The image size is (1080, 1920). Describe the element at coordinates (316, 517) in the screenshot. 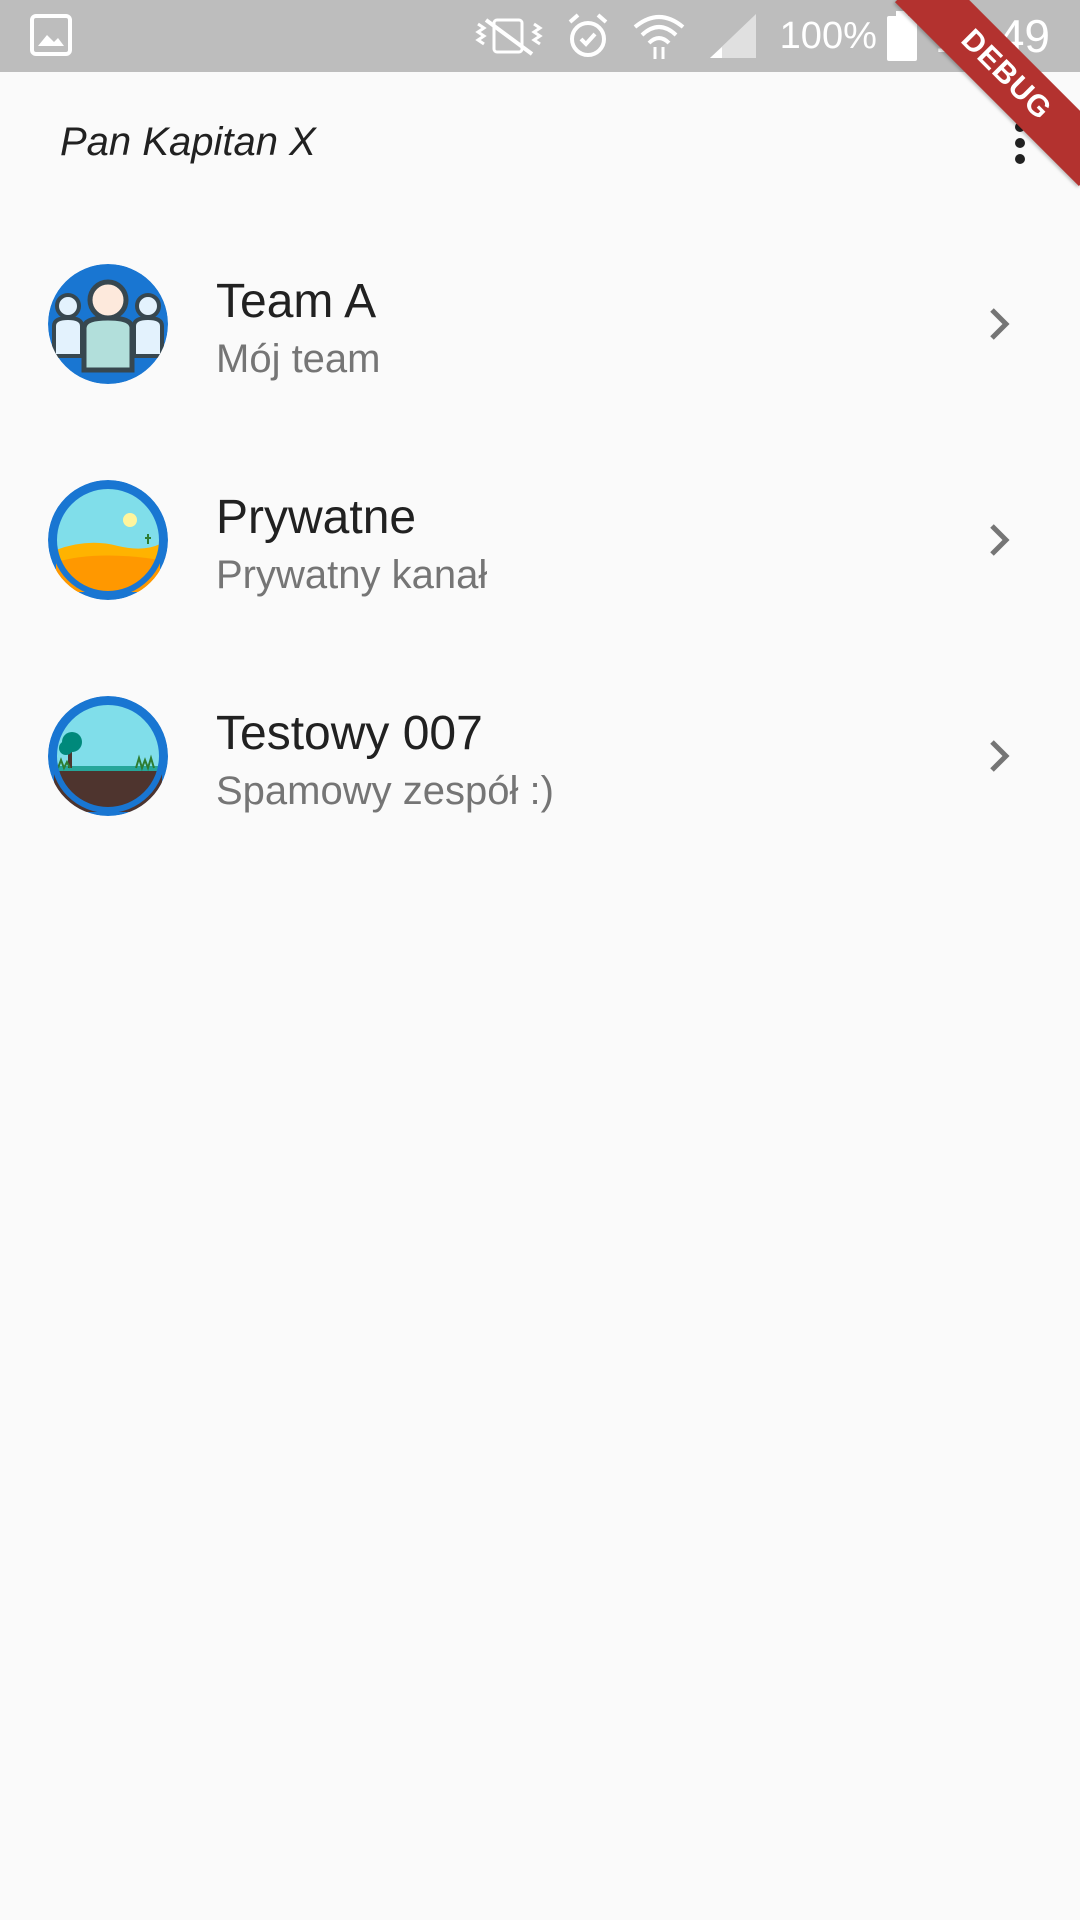

I see `team-name: Prywatne` at that location.